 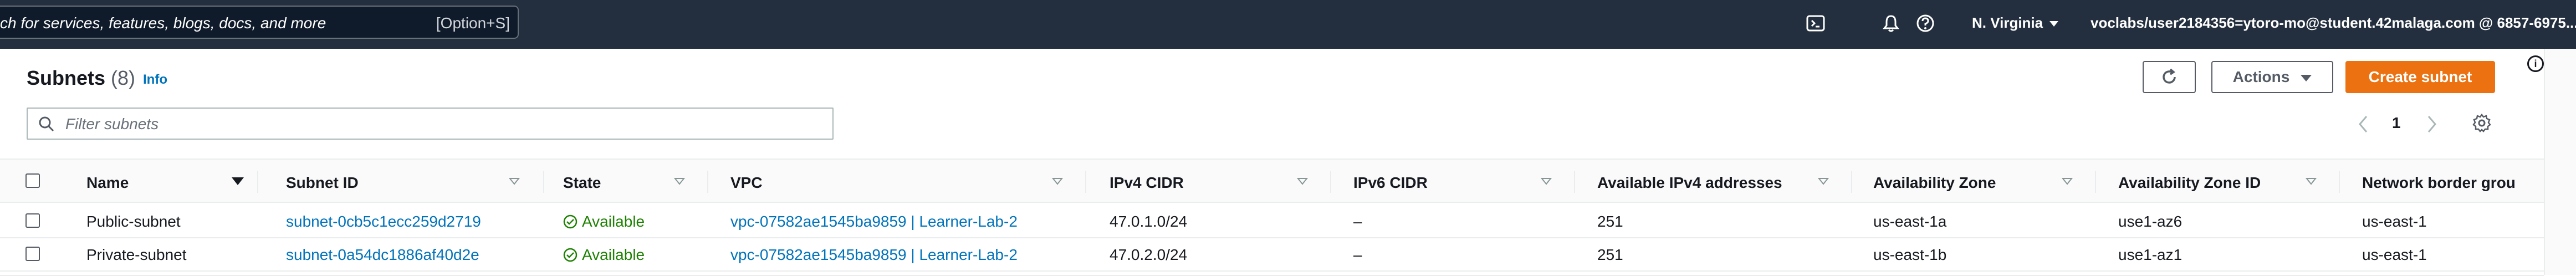 What do you see at coordinates (66, 78) in the screenshot?
I see `title-text: Subnets` at bounding box center [66, 78].